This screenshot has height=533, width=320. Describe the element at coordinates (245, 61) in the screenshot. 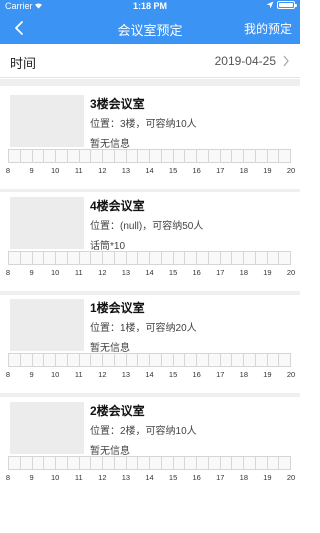

I see `selected-date: 2019-04-25` at that location.